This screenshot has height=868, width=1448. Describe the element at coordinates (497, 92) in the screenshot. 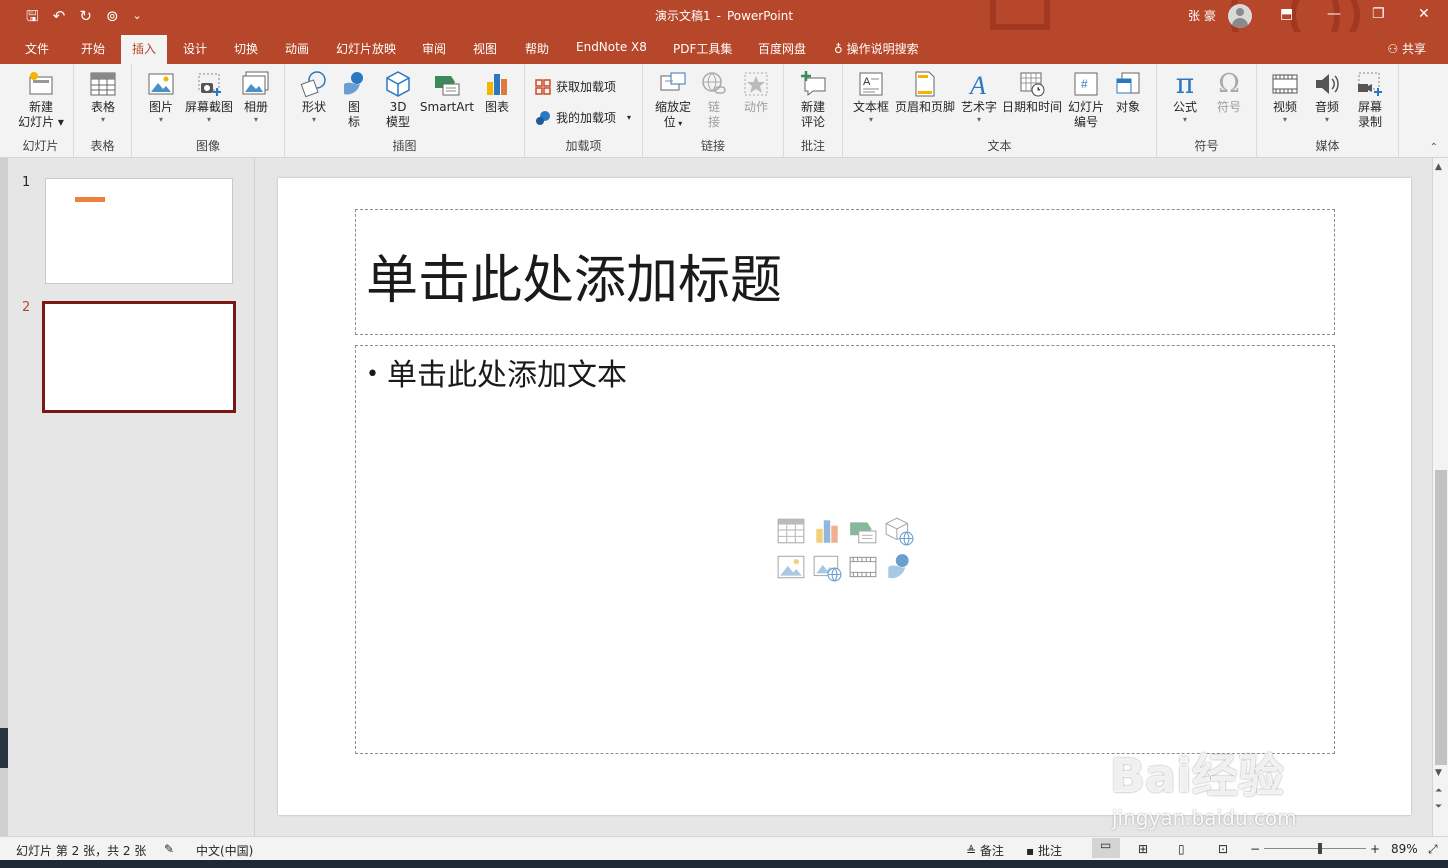

I see `chart-button: 图表` at that location.